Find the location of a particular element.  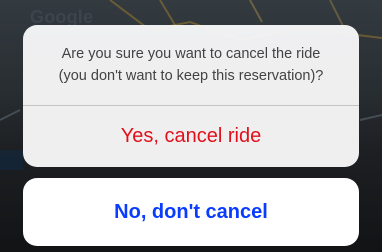

dismiss-label: No, don't cancel is located at coordinates (191, 211).